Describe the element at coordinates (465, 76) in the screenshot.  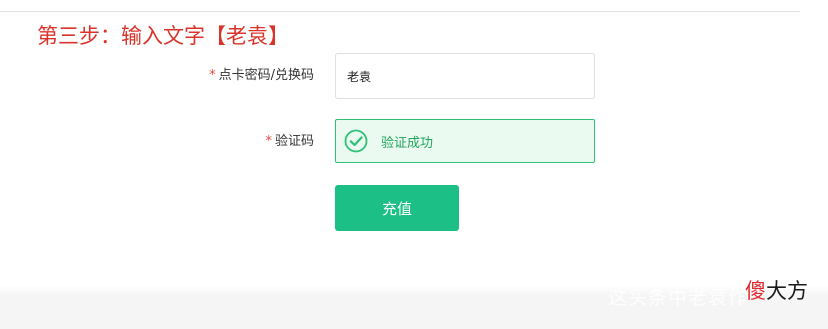
I see `card-password-input` at that location.